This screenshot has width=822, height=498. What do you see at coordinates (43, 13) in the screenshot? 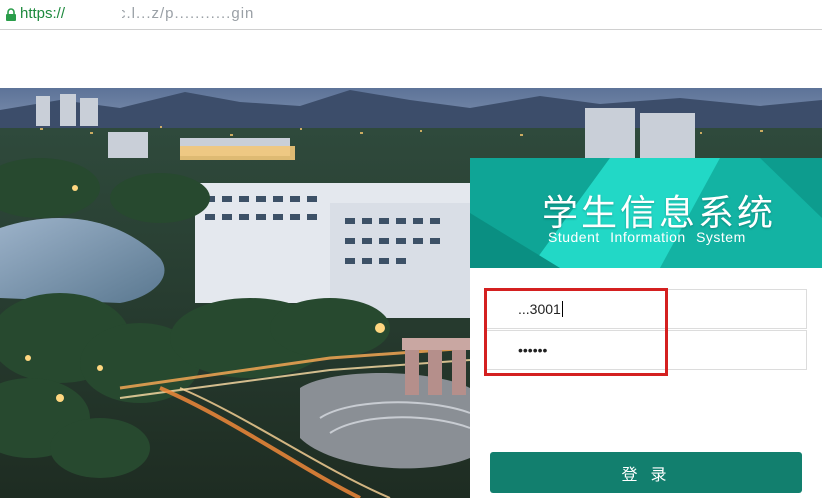
I see `url-scheme: https://` at bounding box center [43, 13].